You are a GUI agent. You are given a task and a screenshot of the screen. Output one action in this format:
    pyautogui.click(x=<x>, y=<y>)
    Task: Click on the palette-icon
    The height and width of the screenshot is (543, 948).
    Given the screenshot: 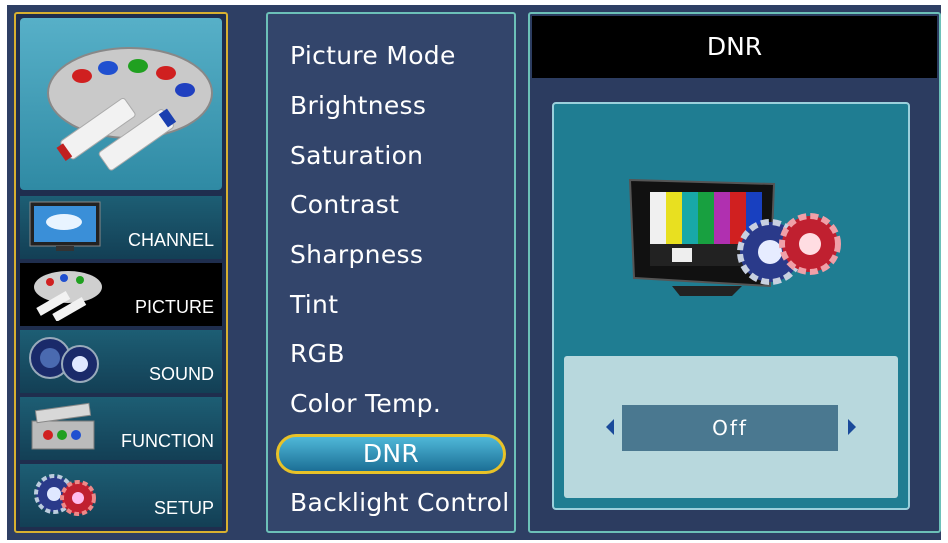 What is the action you would take?
    pyautogui.click(x=68, y=296)
    